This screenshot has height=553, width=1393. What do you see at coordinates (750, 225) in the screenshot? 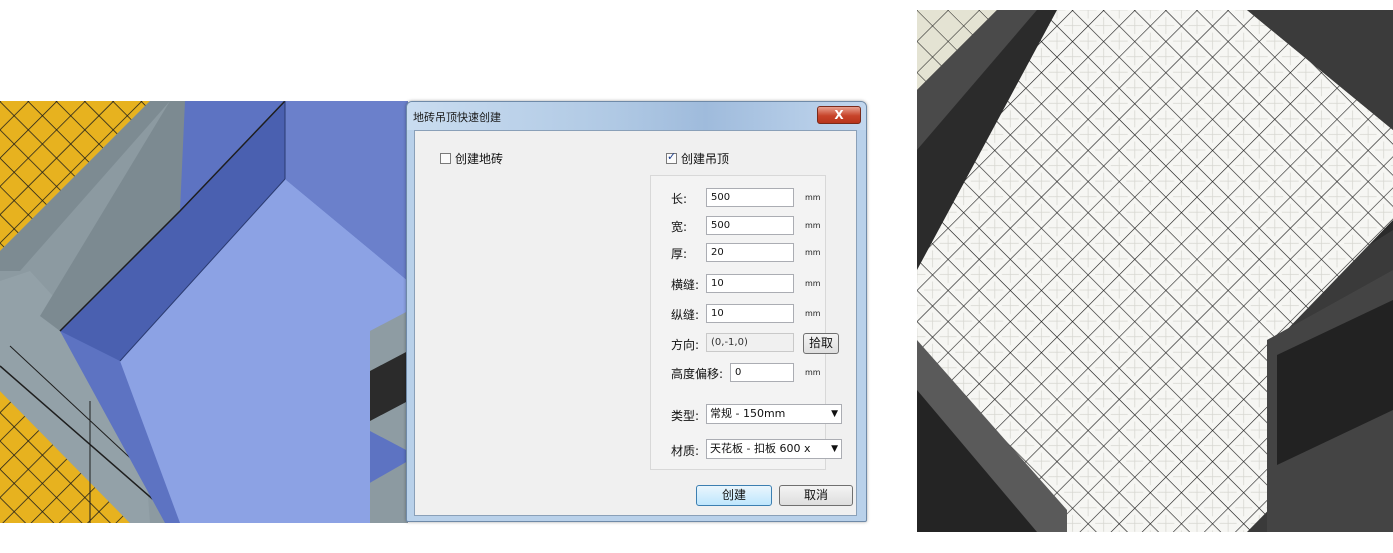
I see `width-input: 500` at bounding box center [750, 225].